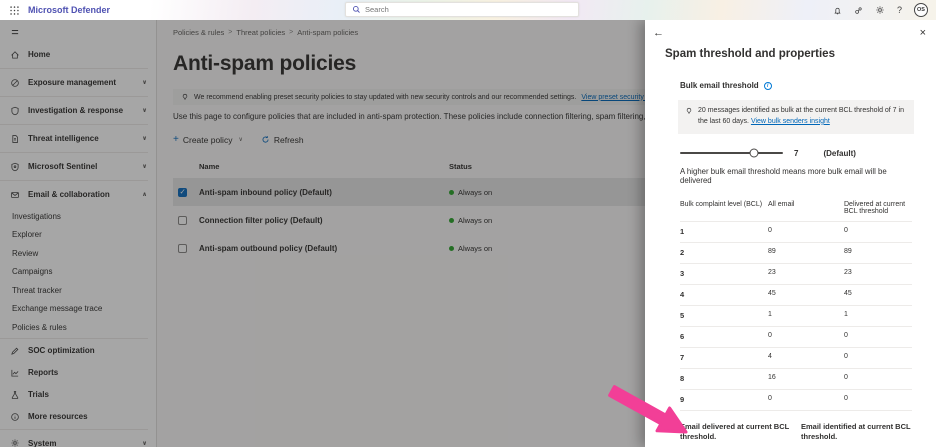 This screenshot has width=936, height=447. I want to click on info-icon: i, so click(767, 85).